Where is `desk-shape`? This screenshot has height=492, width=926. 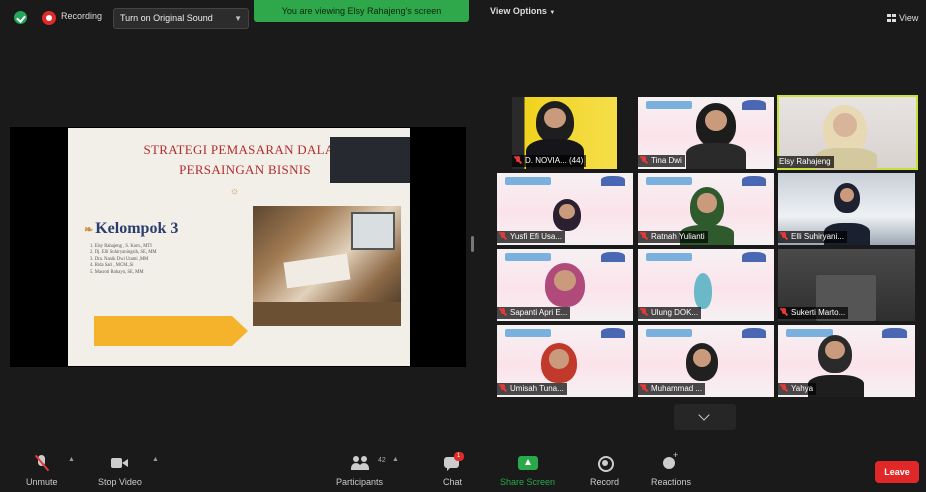 desk-shape is located at coordinates (327, 314).